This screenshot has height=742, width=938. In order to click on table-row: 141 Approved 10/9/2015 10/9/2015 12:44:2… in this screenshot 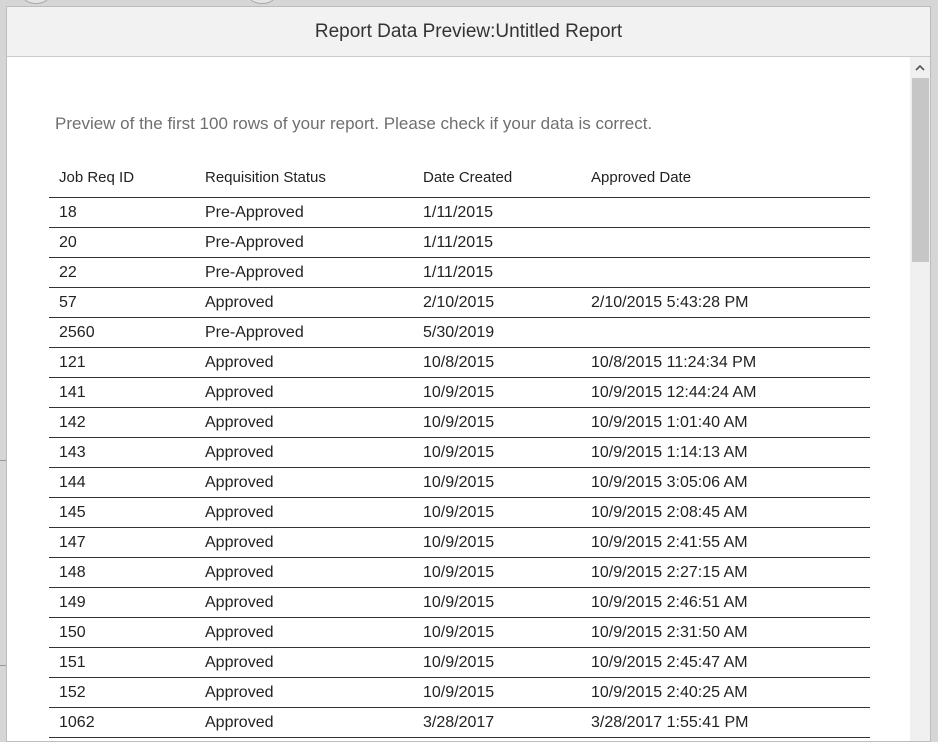, I will do `click(459, 392)`.